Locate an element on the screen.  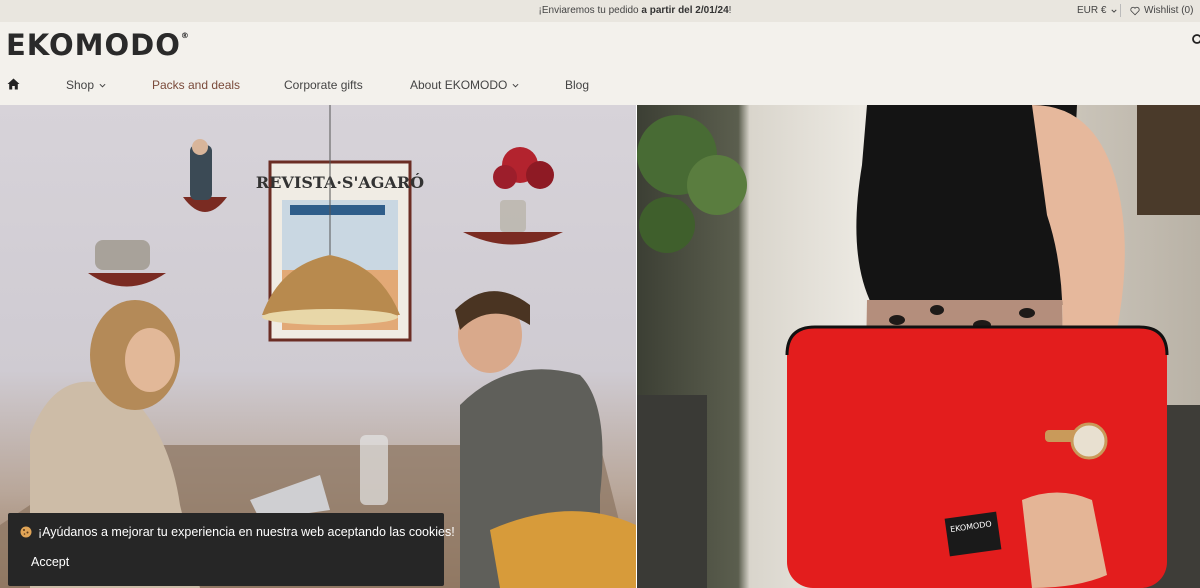
nav-item-packs-and-deals: Packs and deals is located at coordinates (196, 85).